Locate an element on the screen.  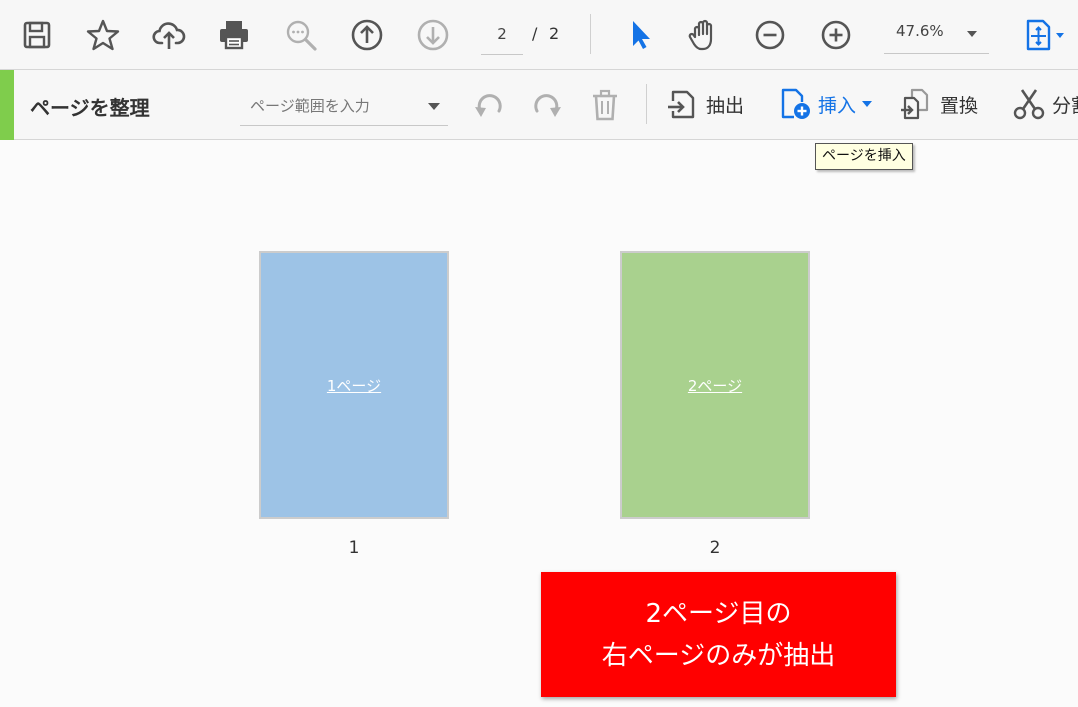
hand-icon is located at coordinates (704, 35).